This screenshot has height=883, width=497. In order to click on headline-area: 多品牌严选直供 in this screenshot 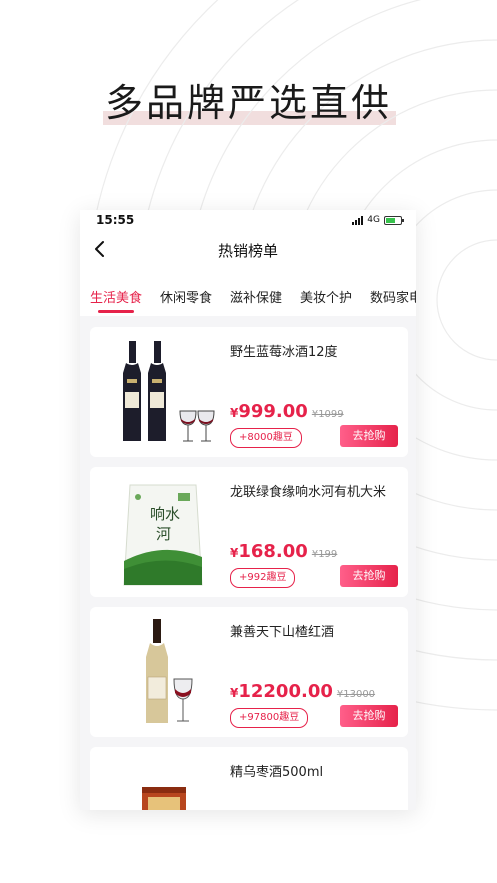, I will do `click(248, 99)`.